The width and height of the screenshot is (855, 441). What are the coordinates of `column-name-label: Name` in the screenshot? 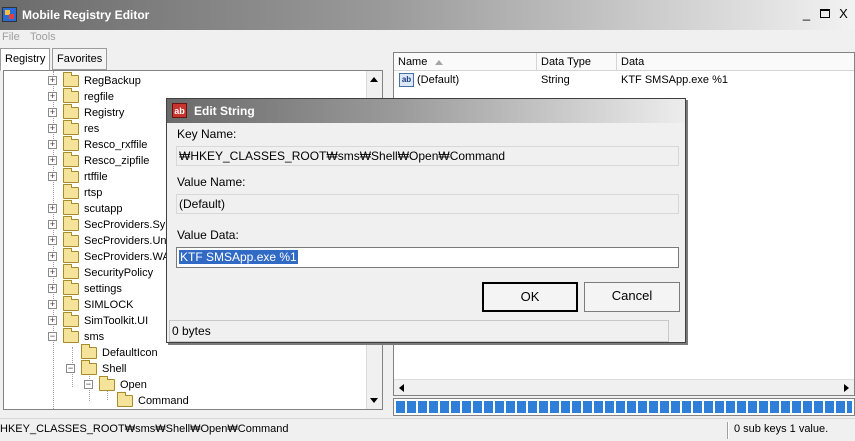 It's located at (413, 62).